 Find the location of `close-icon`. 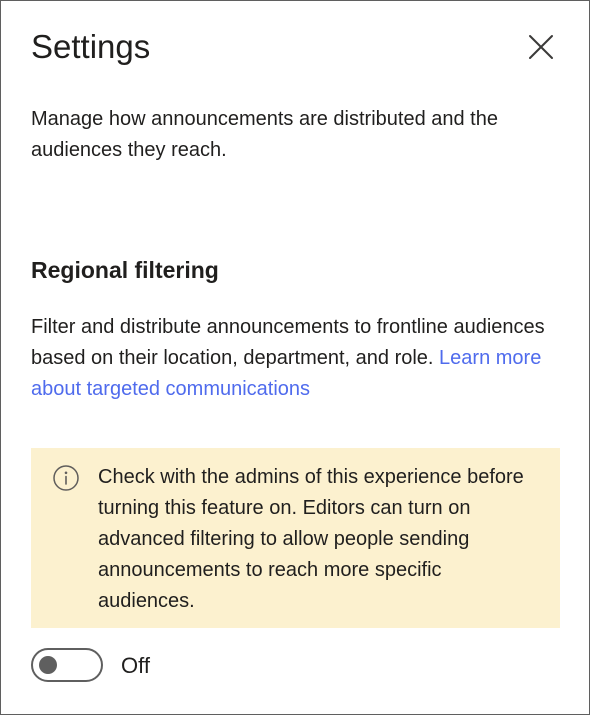

close-icon is located at coordinates (541, 49).